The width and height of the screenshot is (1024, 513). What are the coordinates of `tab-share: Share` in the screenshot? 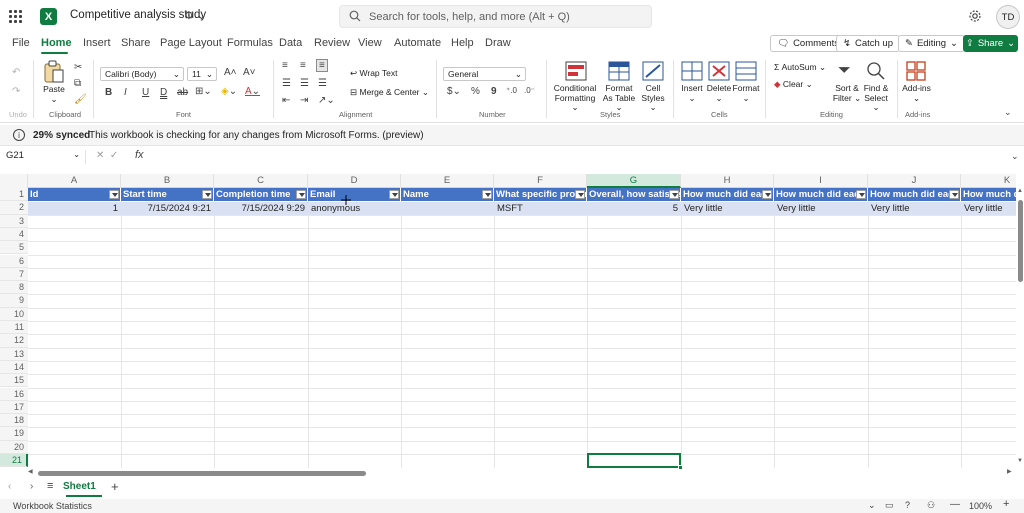 It's located at (135, 43).